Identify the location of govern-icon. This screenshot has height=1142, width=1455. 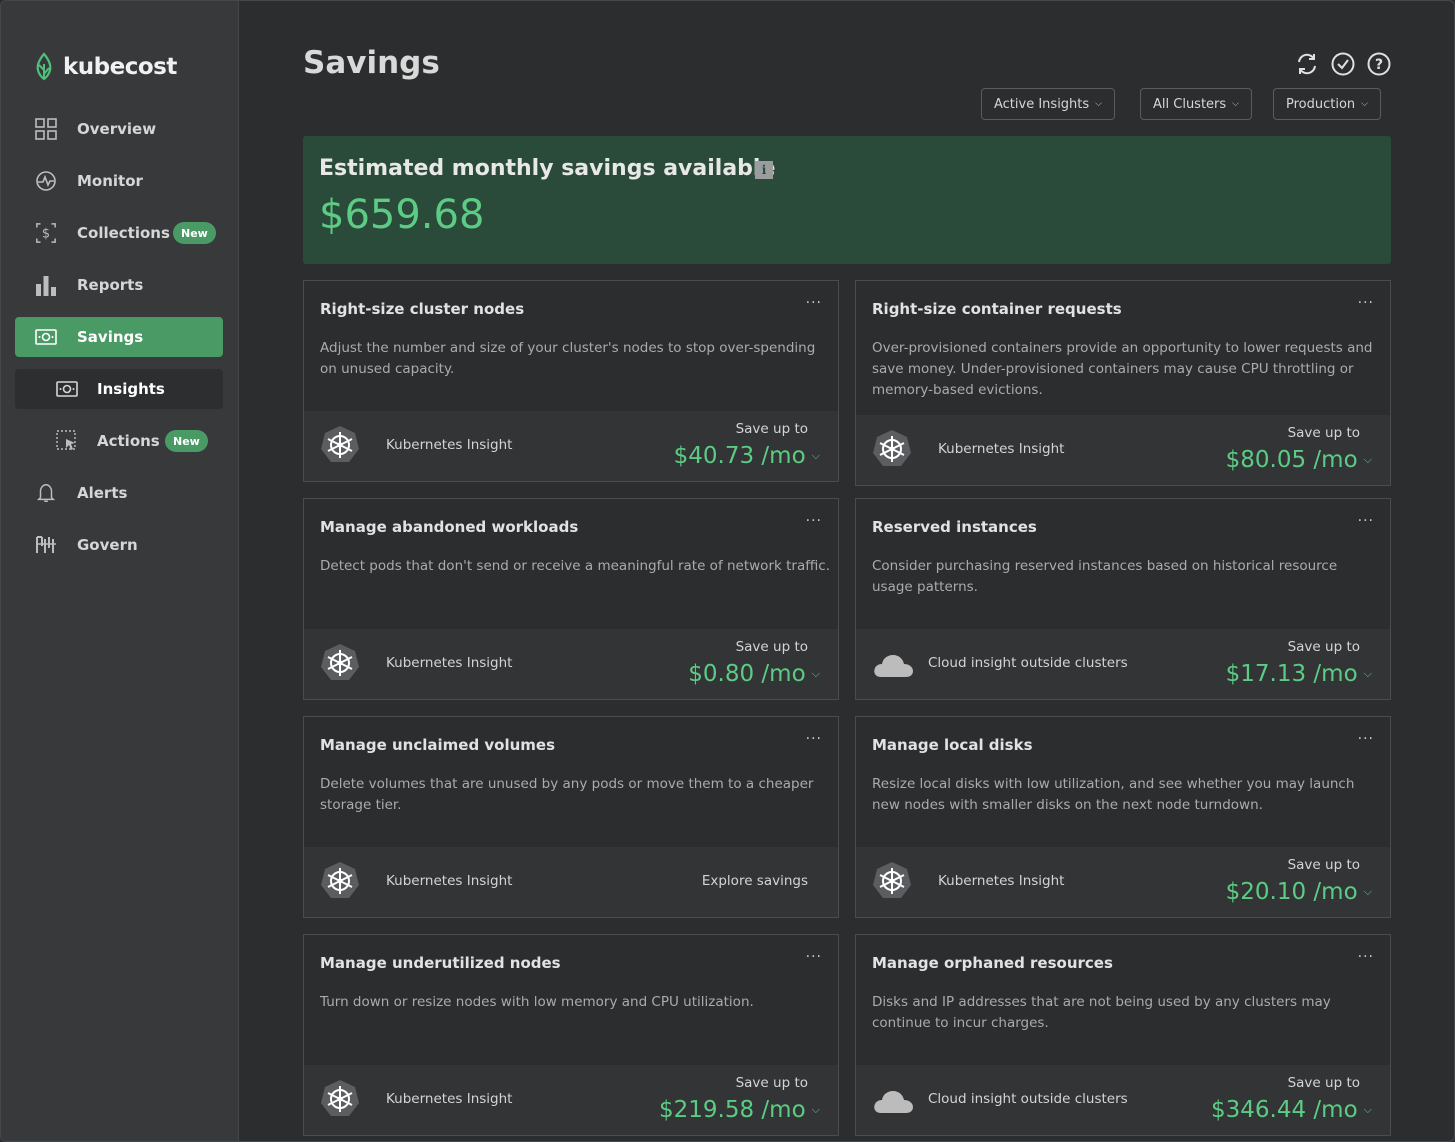
(46, 544).